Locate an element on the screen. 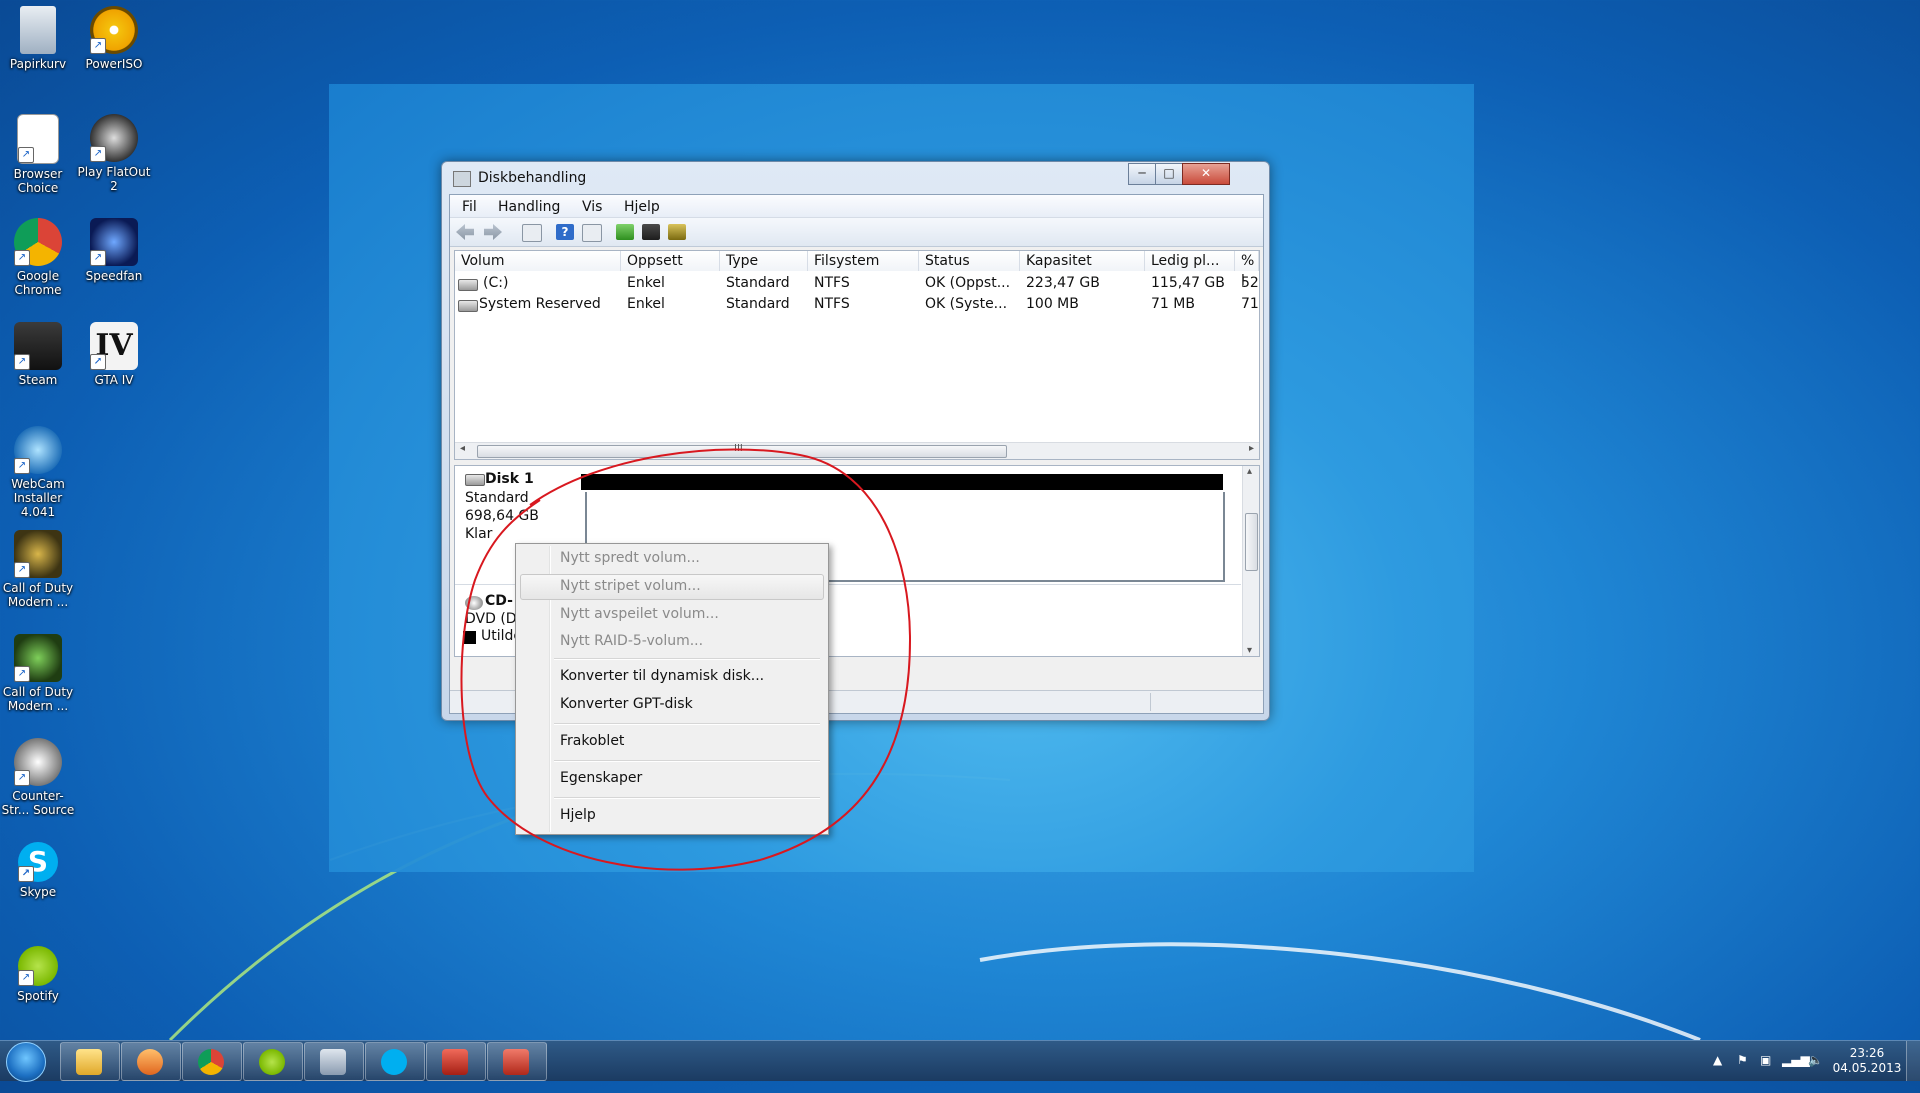 The width and height of the screenshot is (1920, 1093). disk1-type: Standard is located at coordinates (497, 498).